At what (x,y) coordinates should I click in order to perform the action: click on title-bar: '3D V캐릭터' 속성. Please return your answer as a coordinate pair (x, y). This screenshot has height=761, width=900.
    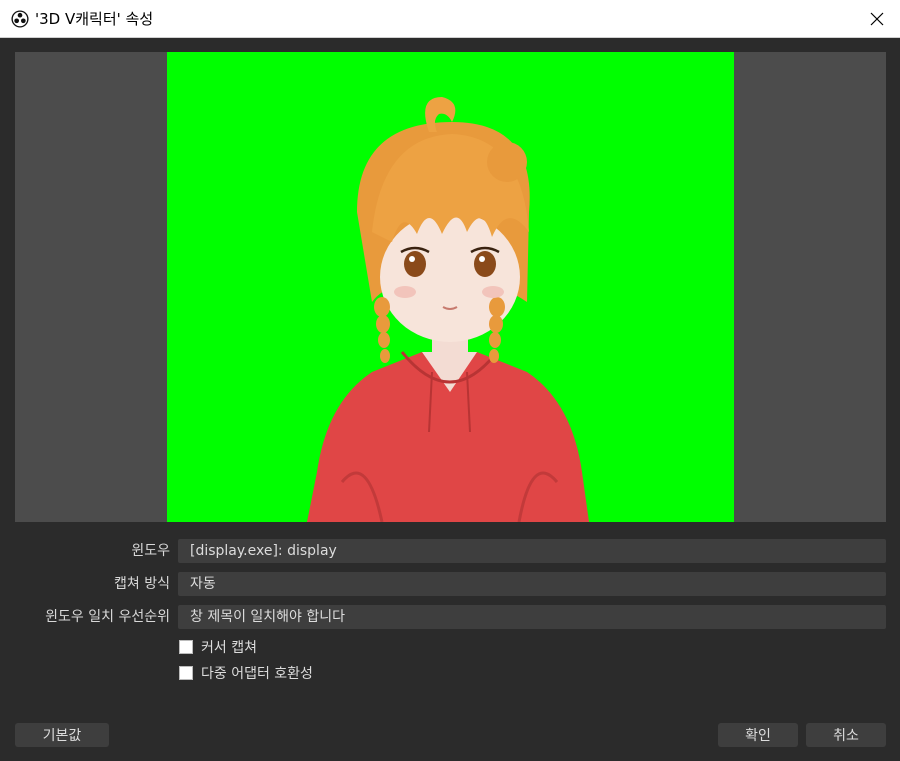
    Looking at the image, I should click on (450, 19).